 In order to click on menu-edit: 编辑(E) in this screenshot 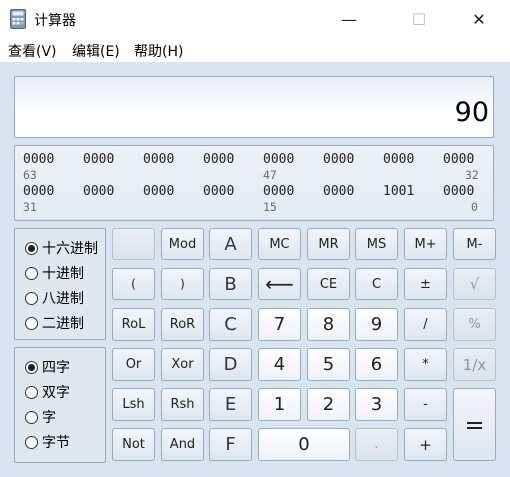, I will do `click(96, 51)`.